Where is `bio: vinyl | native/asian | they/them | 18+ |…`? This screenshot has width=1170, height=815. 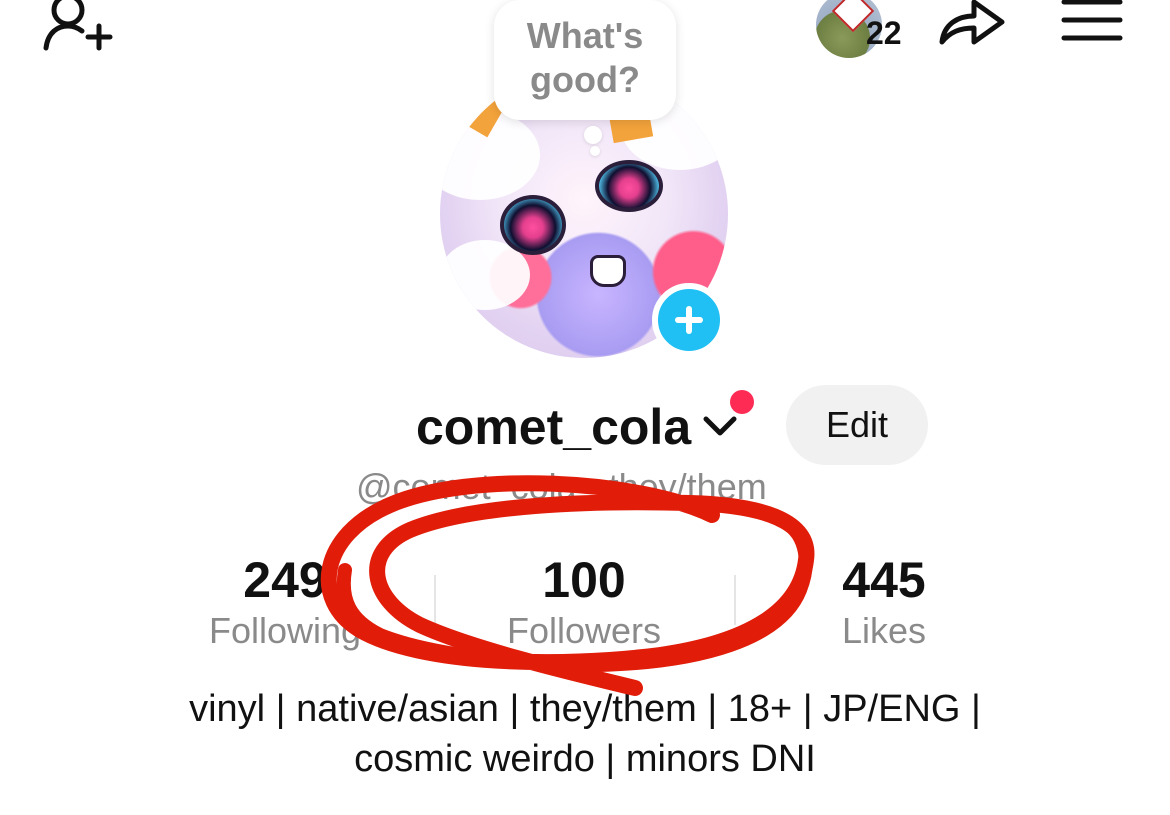 bio: vinyl | native/asian | they/them | 18+ |… is located at coordinates (585, 734).